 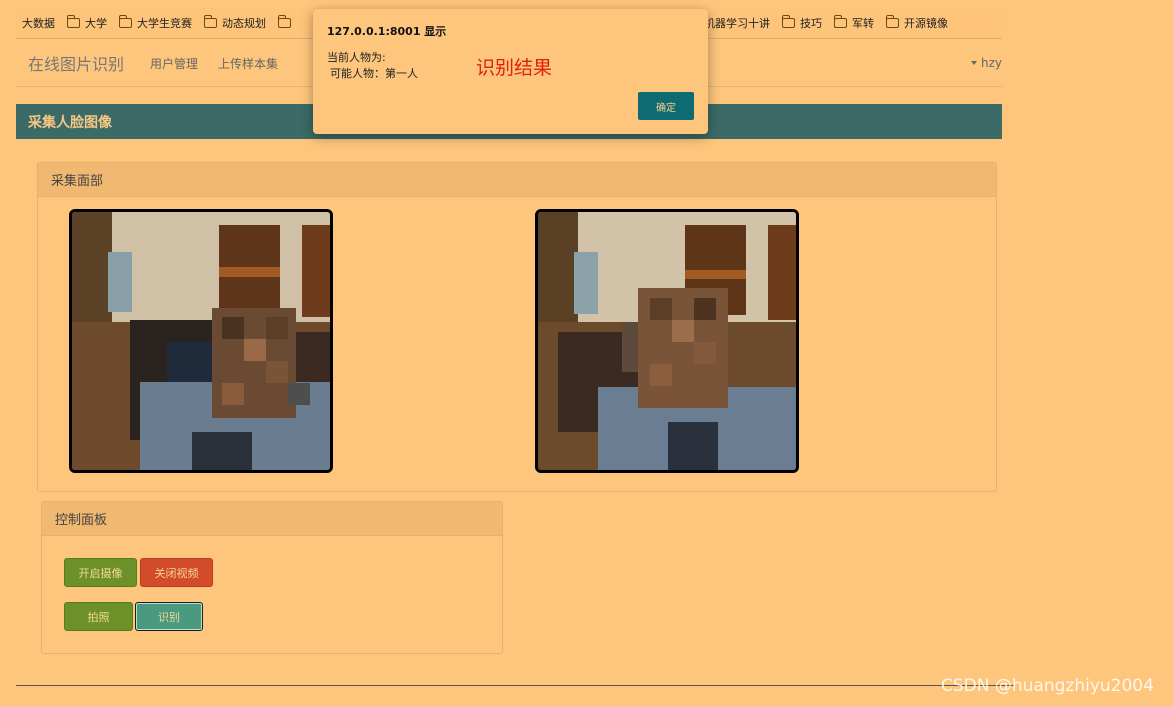 I want to click on bookmark-label: 开源镜像, so click(x=926, y=23).